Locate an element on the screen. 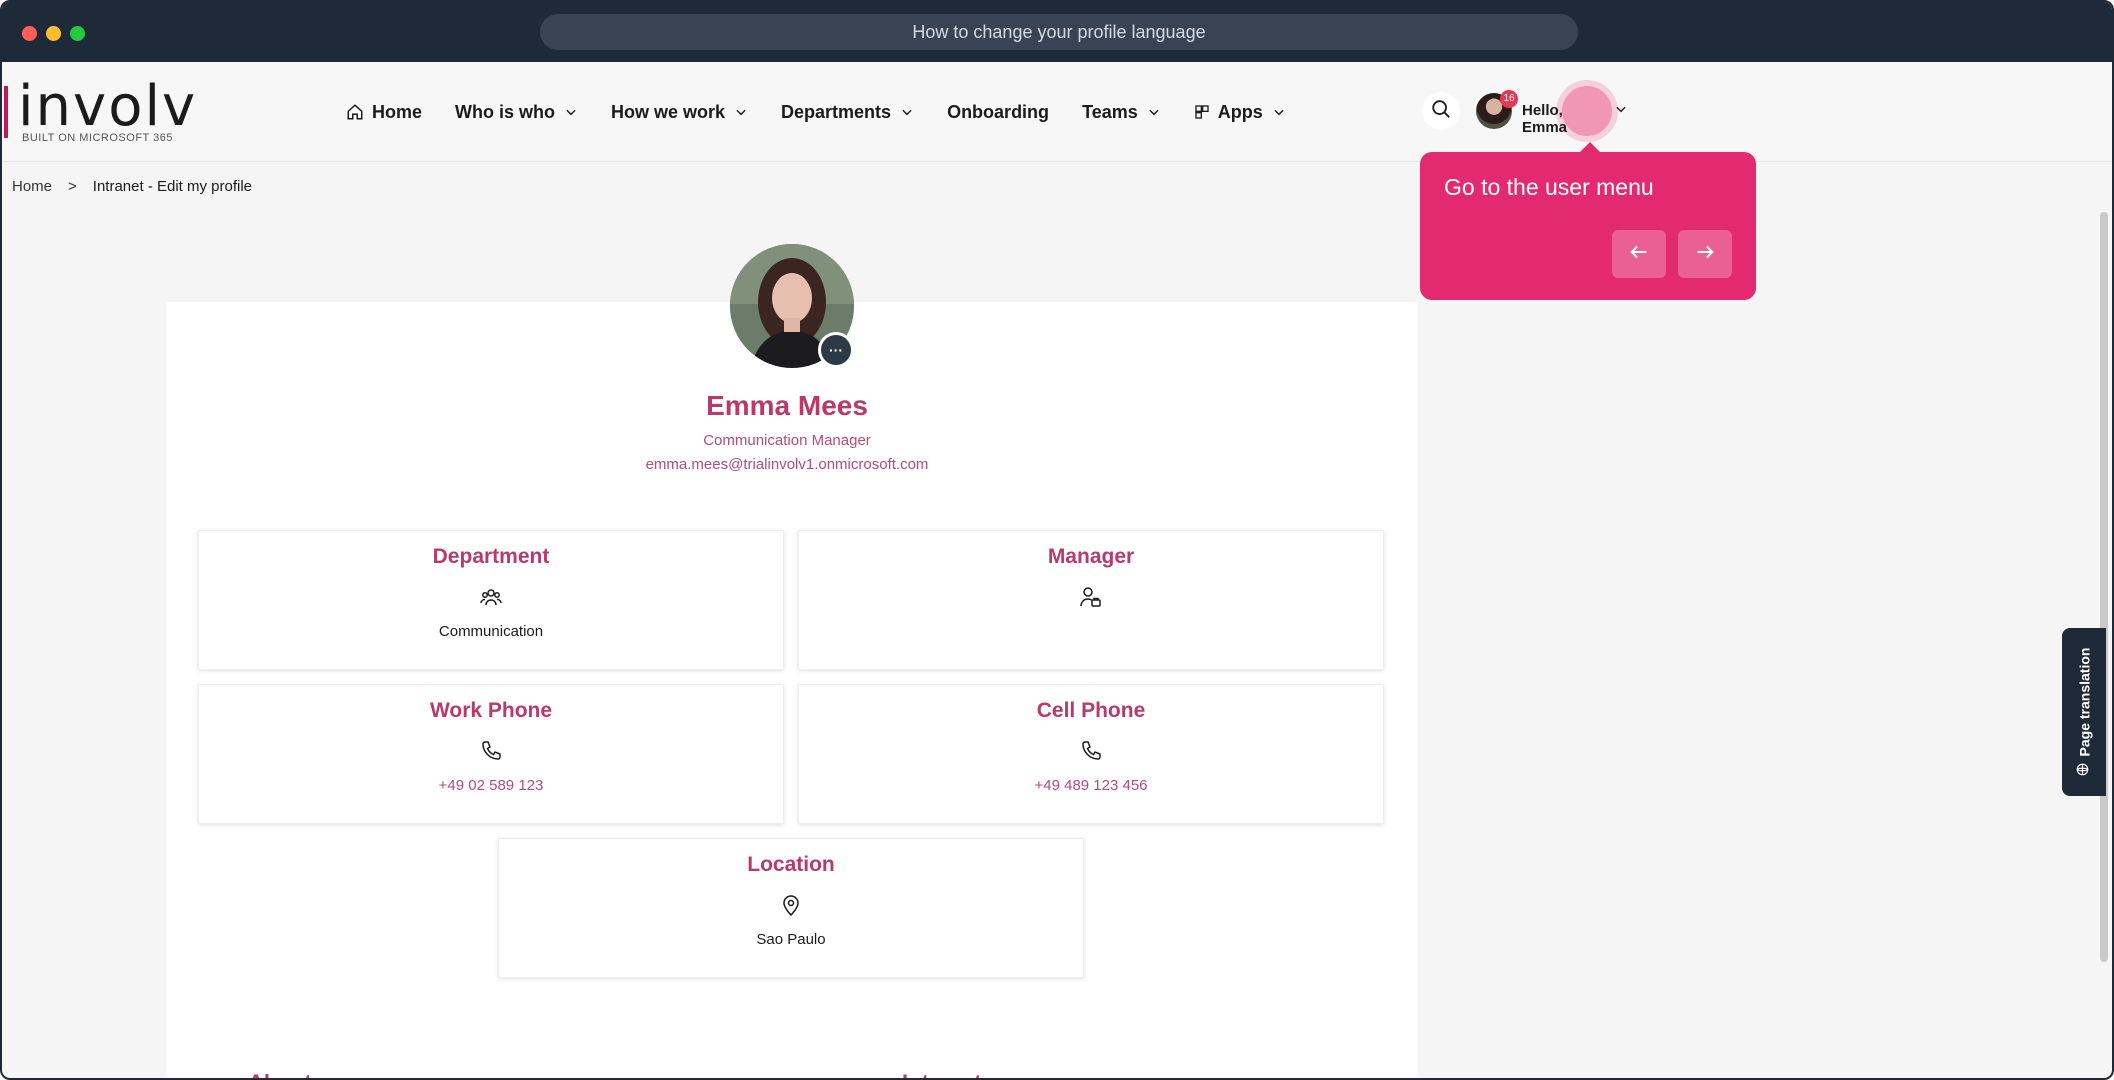 The height and width of the screenshot is (1080, 2114). work-phone-card: Work Phone +49 02 589 123 is located at coordinates (491, 754).